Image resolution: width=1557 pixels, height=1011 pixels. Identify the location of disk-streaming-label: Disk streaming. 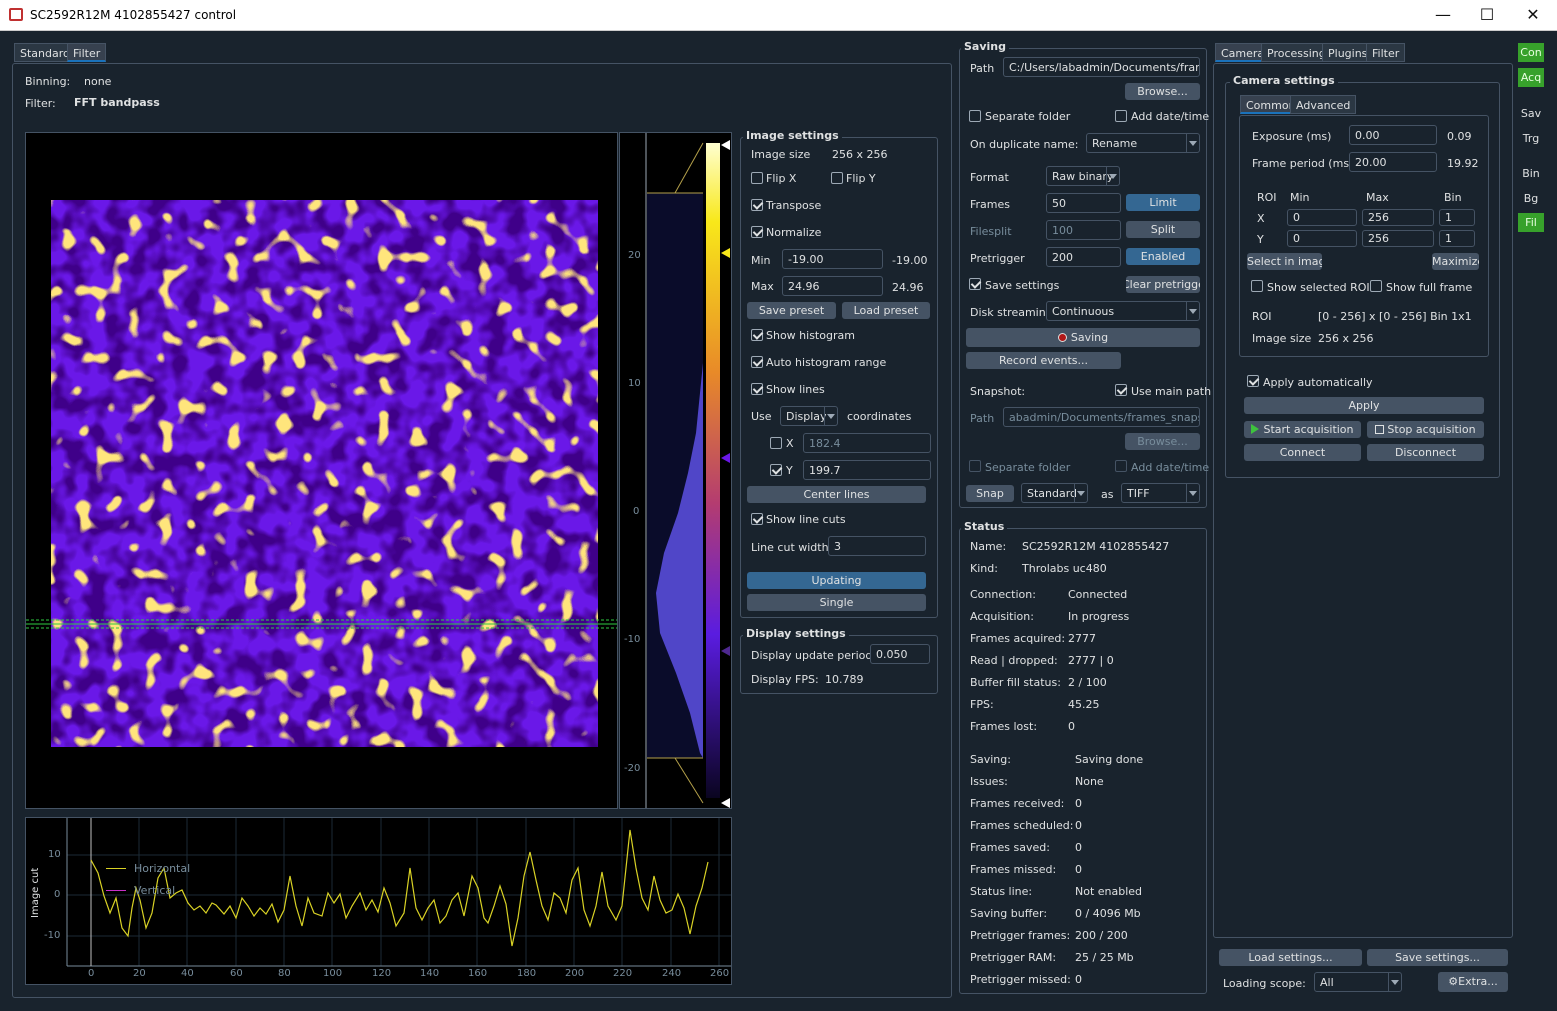
(1011, 312).